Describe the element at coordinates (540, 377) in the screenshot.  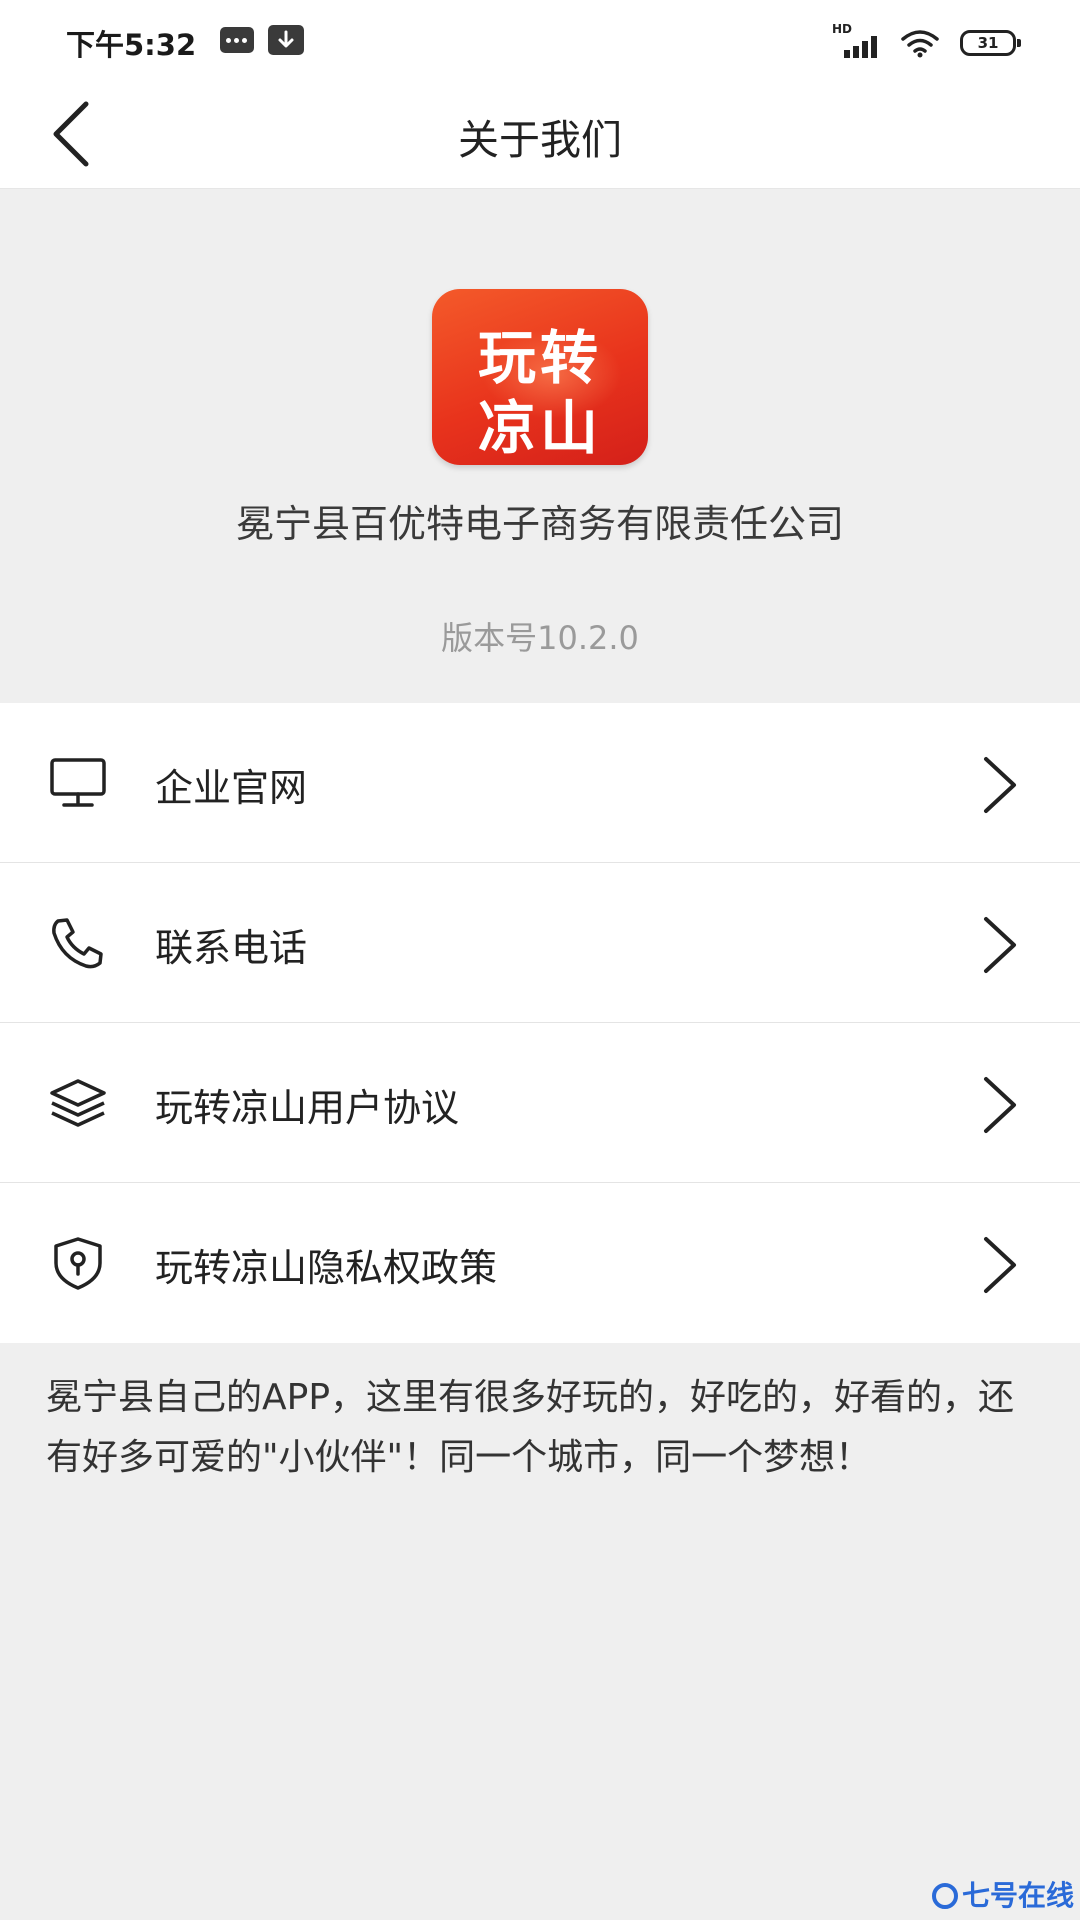
I see `app-logo: 玩转 凉山` at that location.